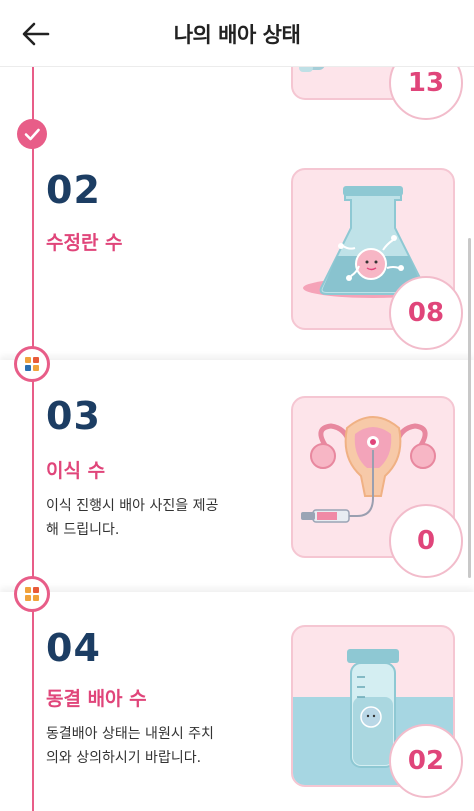 The height and width of the screenshot is (811, 474). What do you see at coordinates (84, 243) in the screenshot?
I see `item-label: 수정란 수` at bounding box center [84, 243].